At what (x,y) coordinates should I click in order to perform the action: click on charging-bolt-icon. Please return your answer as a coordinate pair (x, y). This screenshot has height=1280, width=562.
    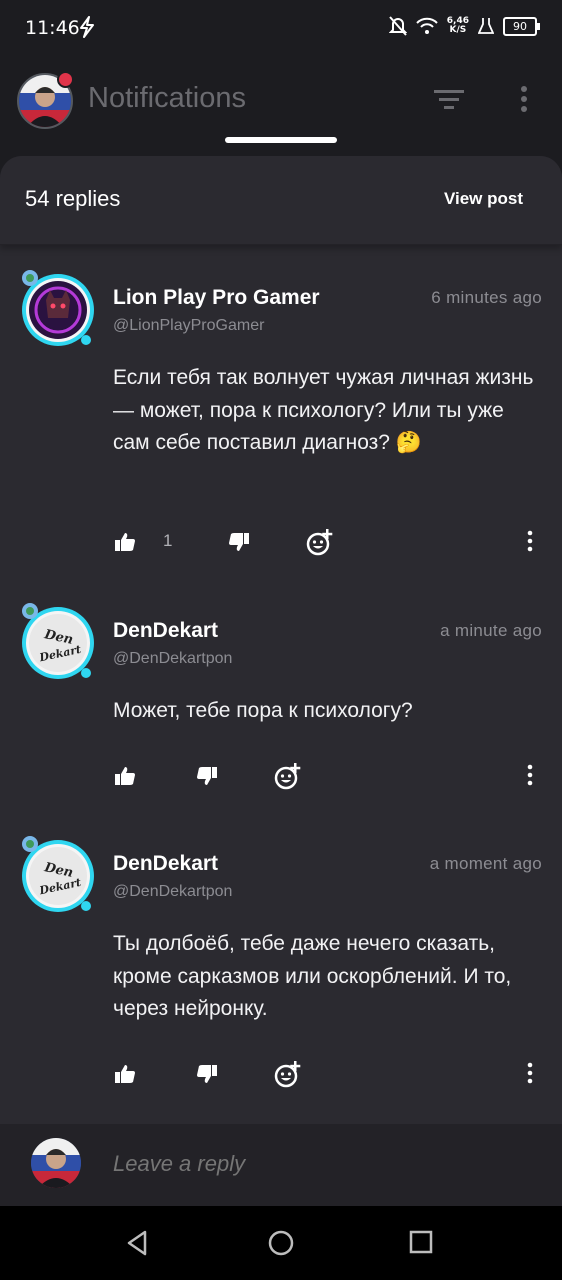
    Looking at the image, I should click on (87, 27).